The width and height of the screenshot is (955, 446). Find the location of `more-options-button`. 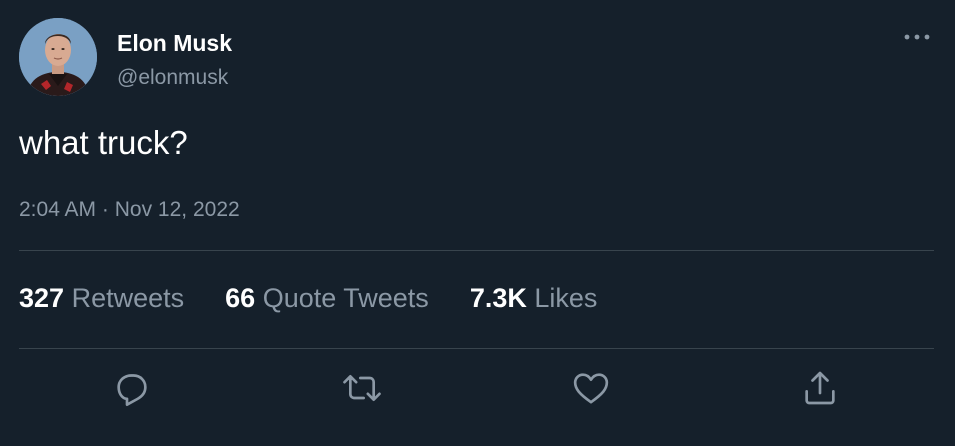

more-options-button is located at coordinates (917, 37).